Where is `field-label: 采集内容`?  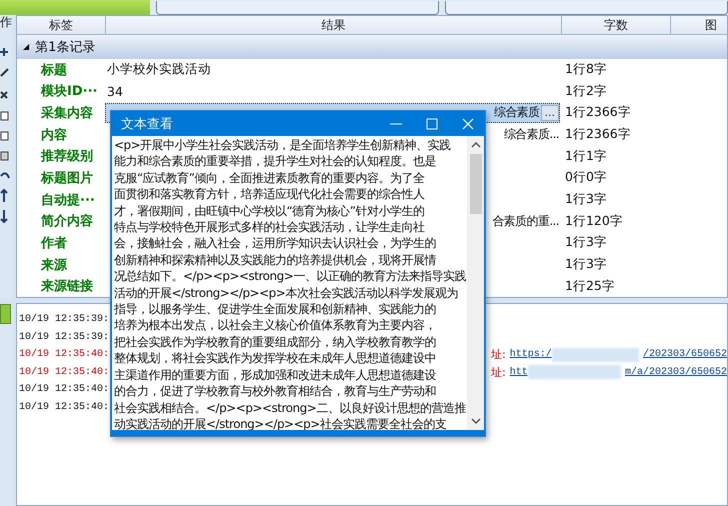 field-label: 采集内容 is located at coordinates (67, 113).